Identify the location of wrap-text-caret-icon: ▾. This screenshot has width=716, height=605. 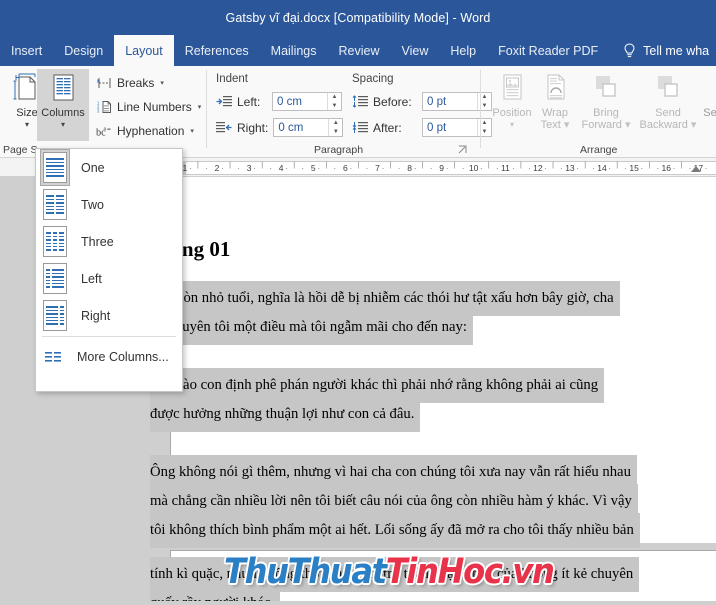
(566, 125).